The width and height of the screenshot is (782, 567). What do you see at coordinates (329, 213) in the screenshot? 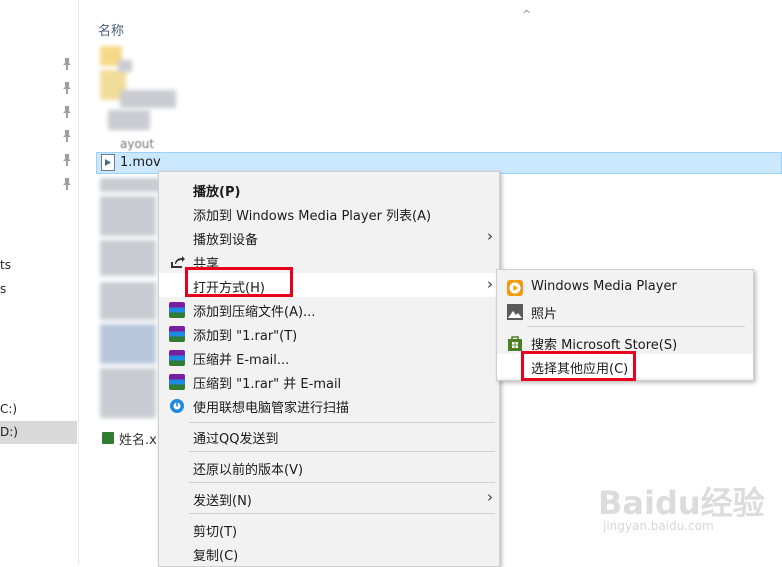
I see `menu-item-add-to-wmp: 添加到 Windows Media Player 列表(A)` at bounding box center [329, 213].